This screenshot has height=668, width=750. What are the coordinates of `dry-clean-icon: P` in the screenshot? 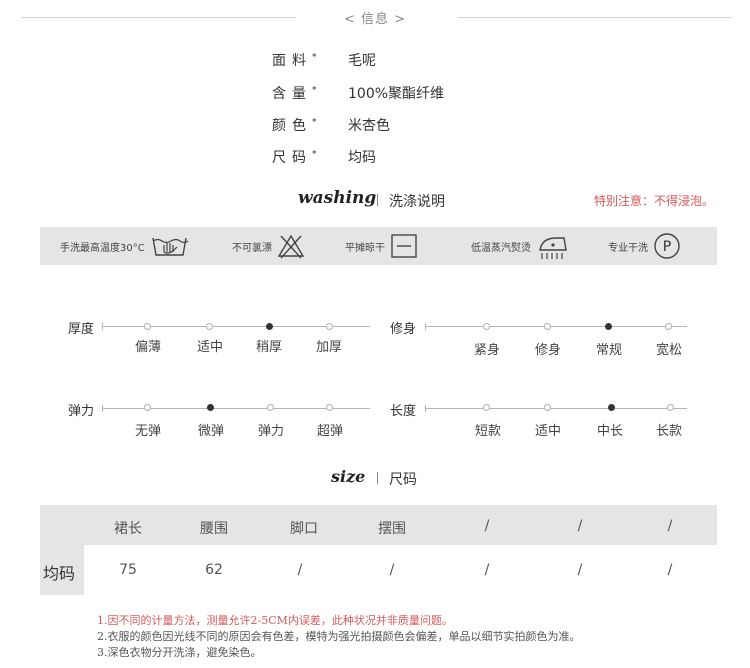 It's located at (667, 246).